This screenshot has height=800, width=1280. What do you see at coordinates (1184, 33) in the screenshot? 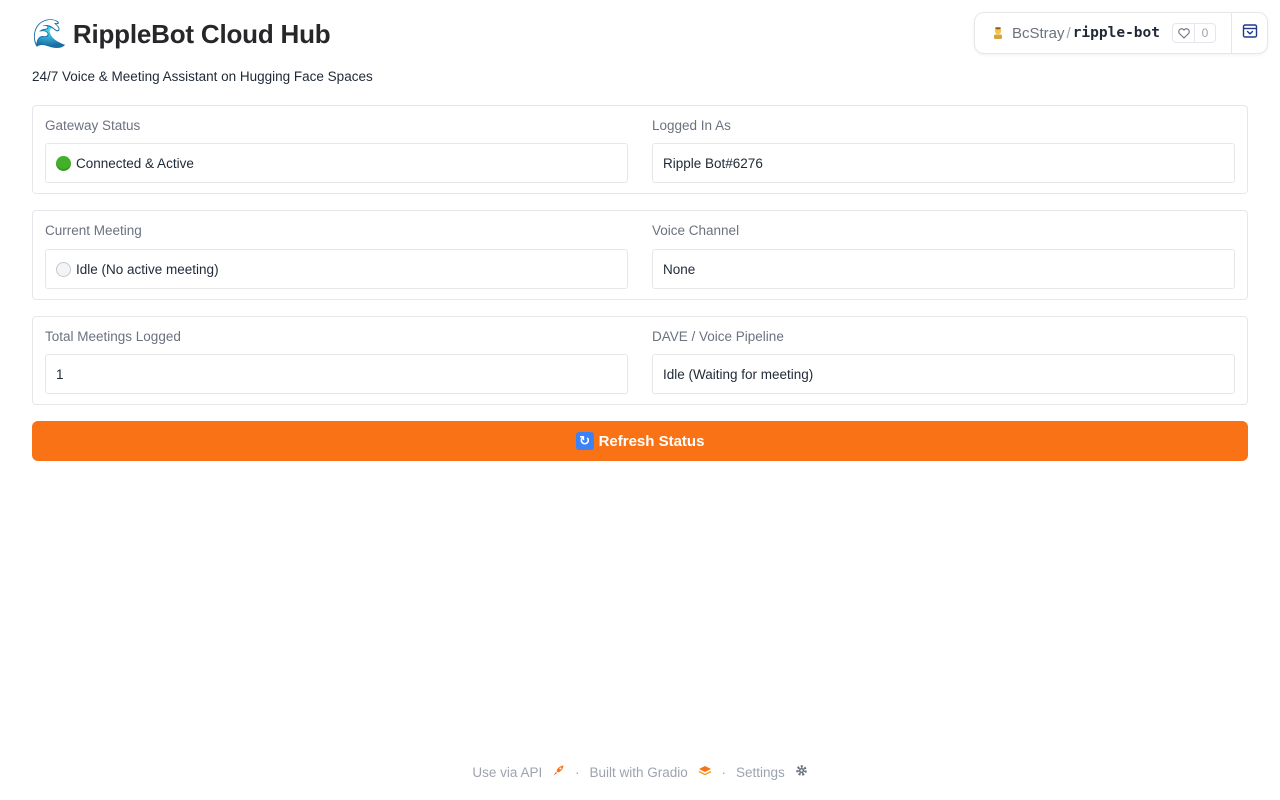
I see `heart-icon` at bounding box center [1184, 33].